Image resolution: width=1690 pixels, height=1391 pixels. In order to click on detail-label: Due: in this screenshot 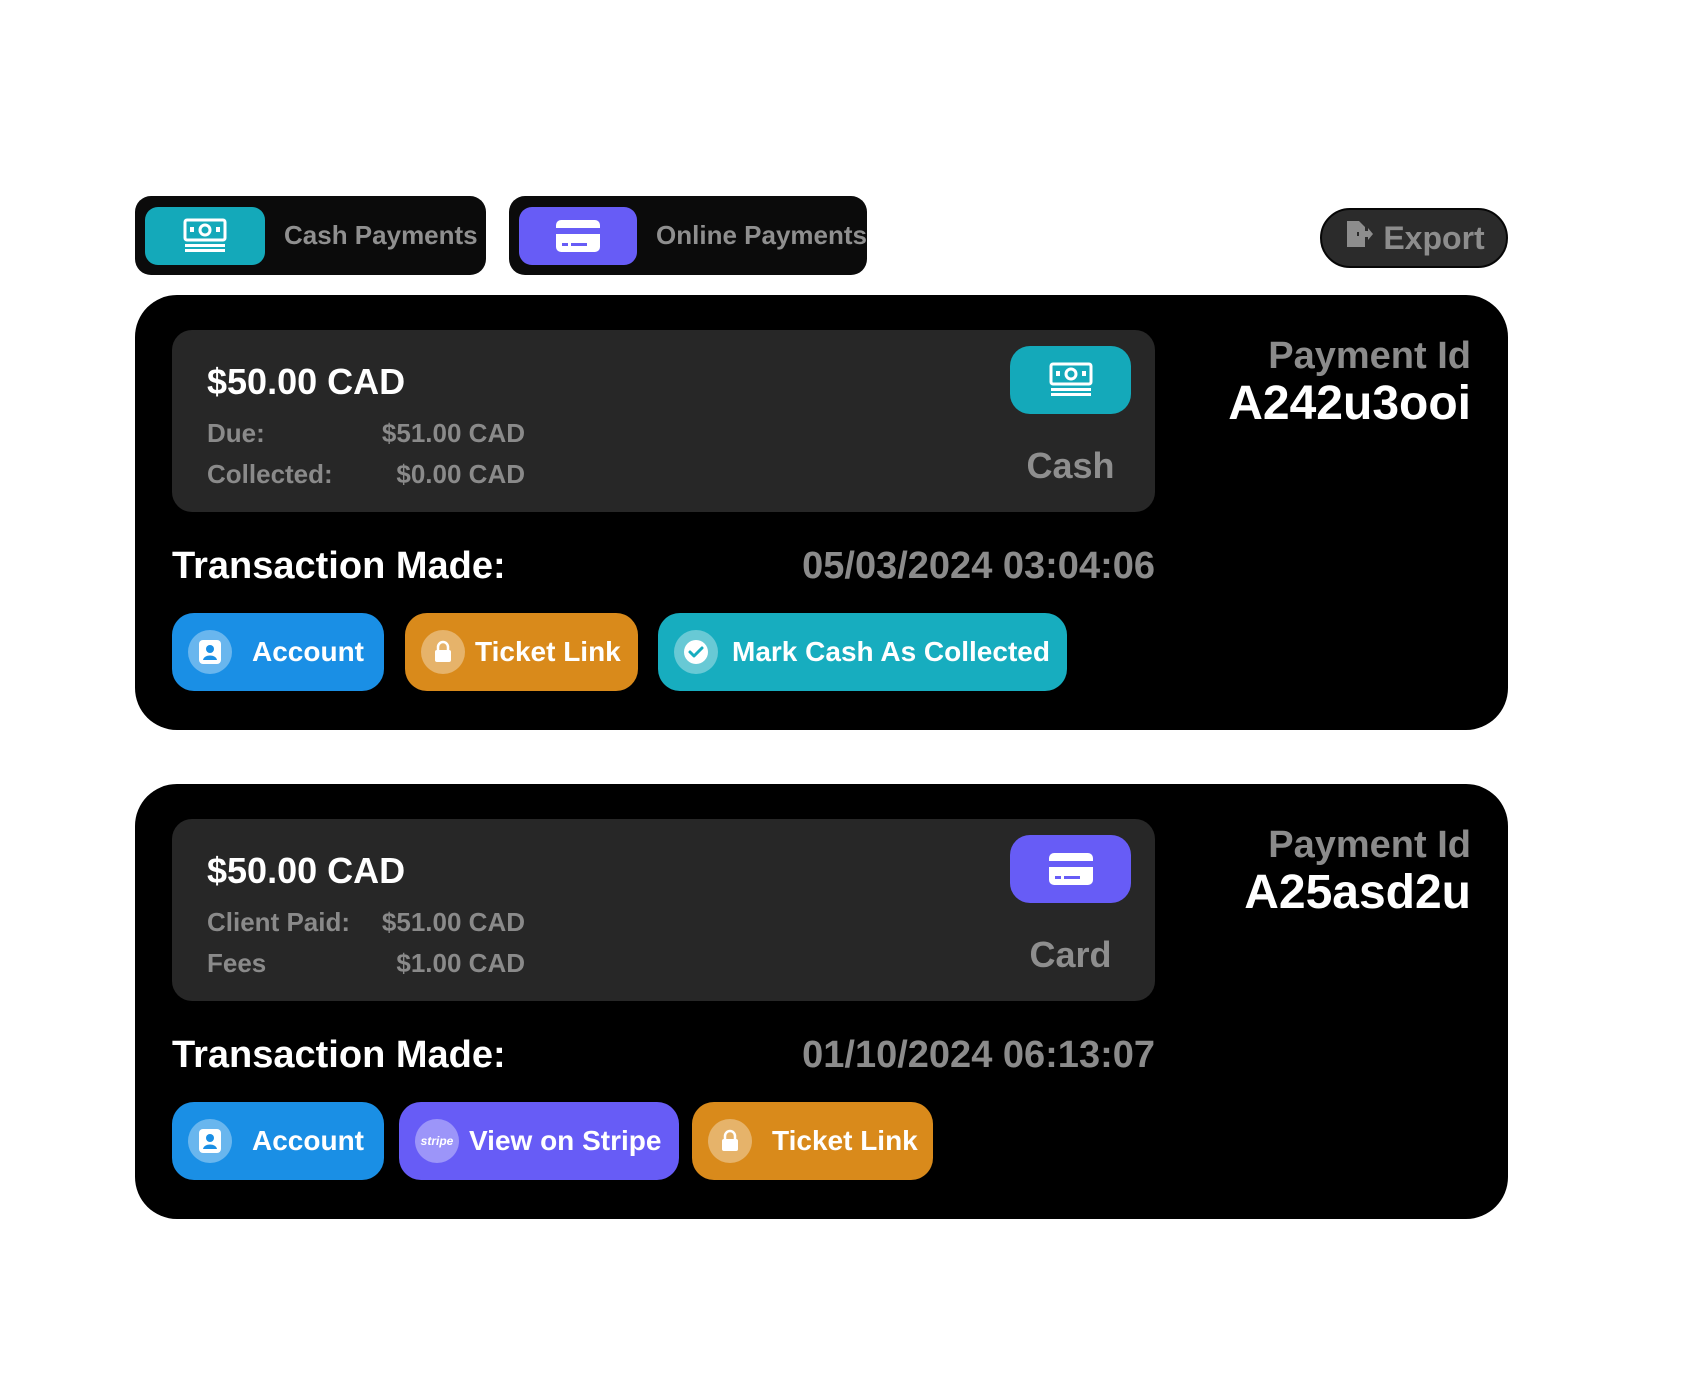, I will do `click(236, 433)`.